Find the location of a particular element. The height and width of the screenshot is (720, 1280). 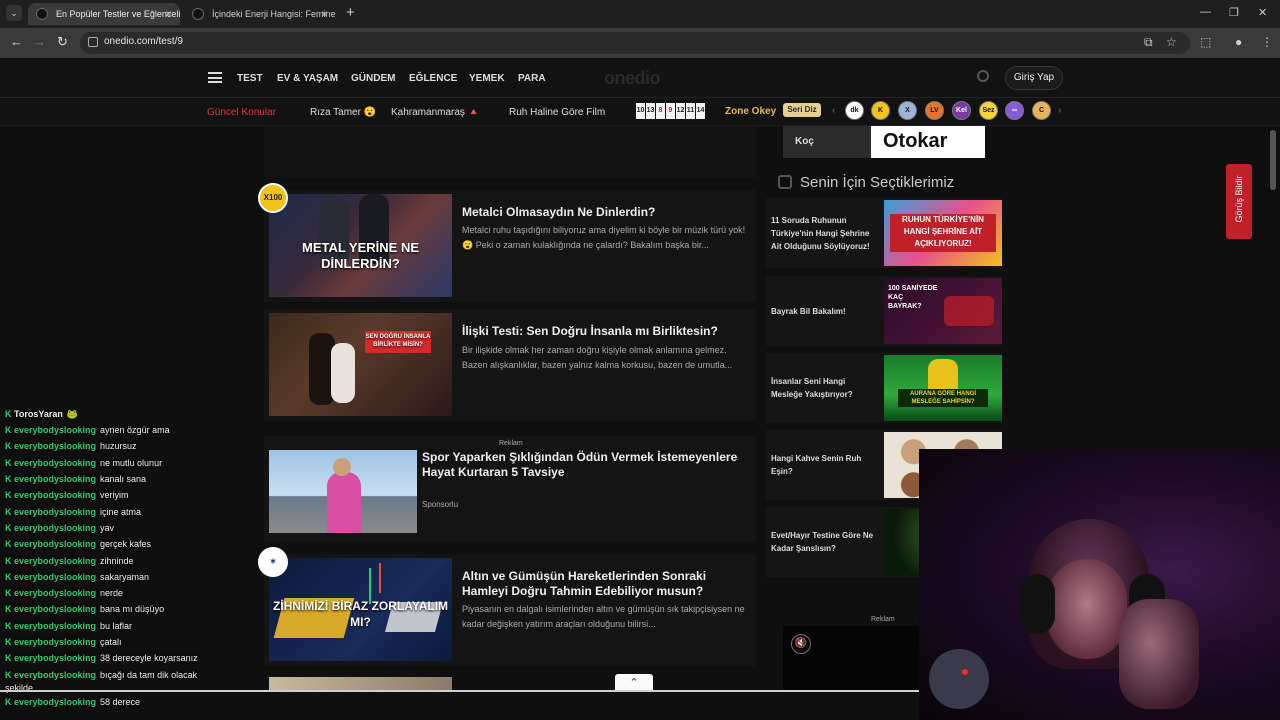

recommendation-title: Bayrak Bil Bakalım! is located at coordinates (825, 311).